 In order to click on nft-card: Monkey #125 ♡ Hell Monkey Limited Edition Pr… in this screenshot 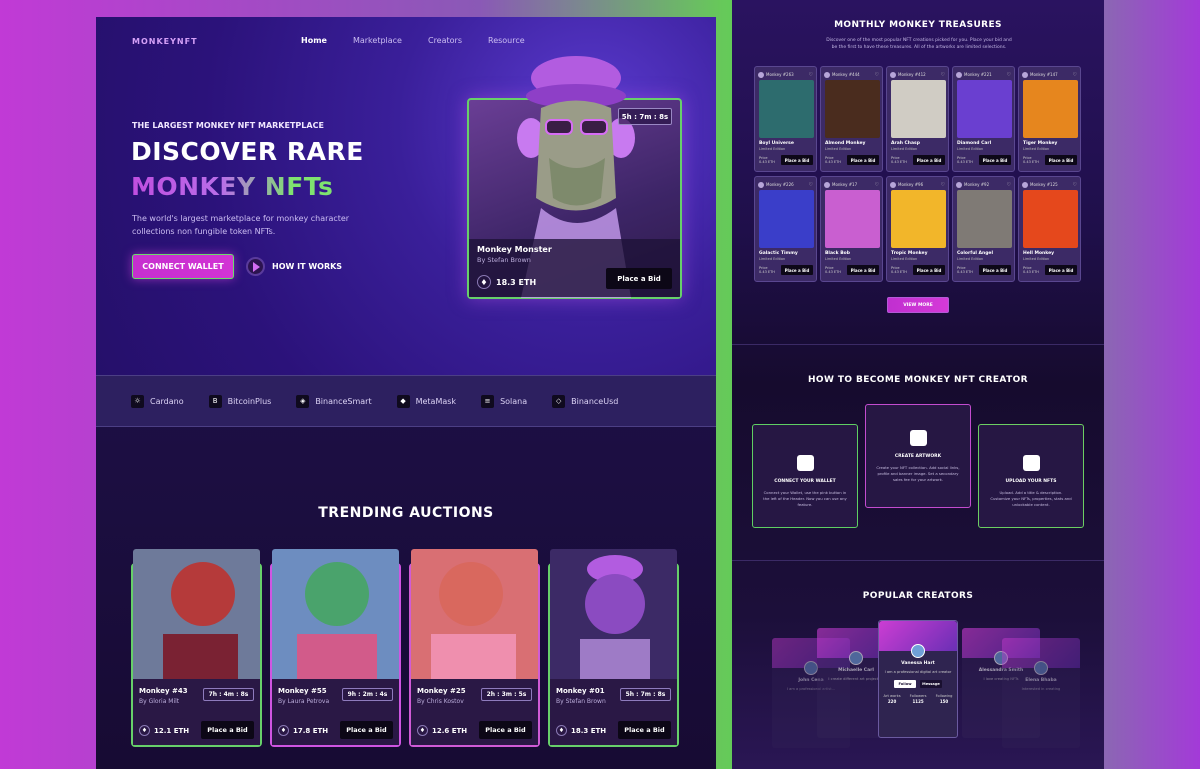, I will do `click(1049, 229)`.